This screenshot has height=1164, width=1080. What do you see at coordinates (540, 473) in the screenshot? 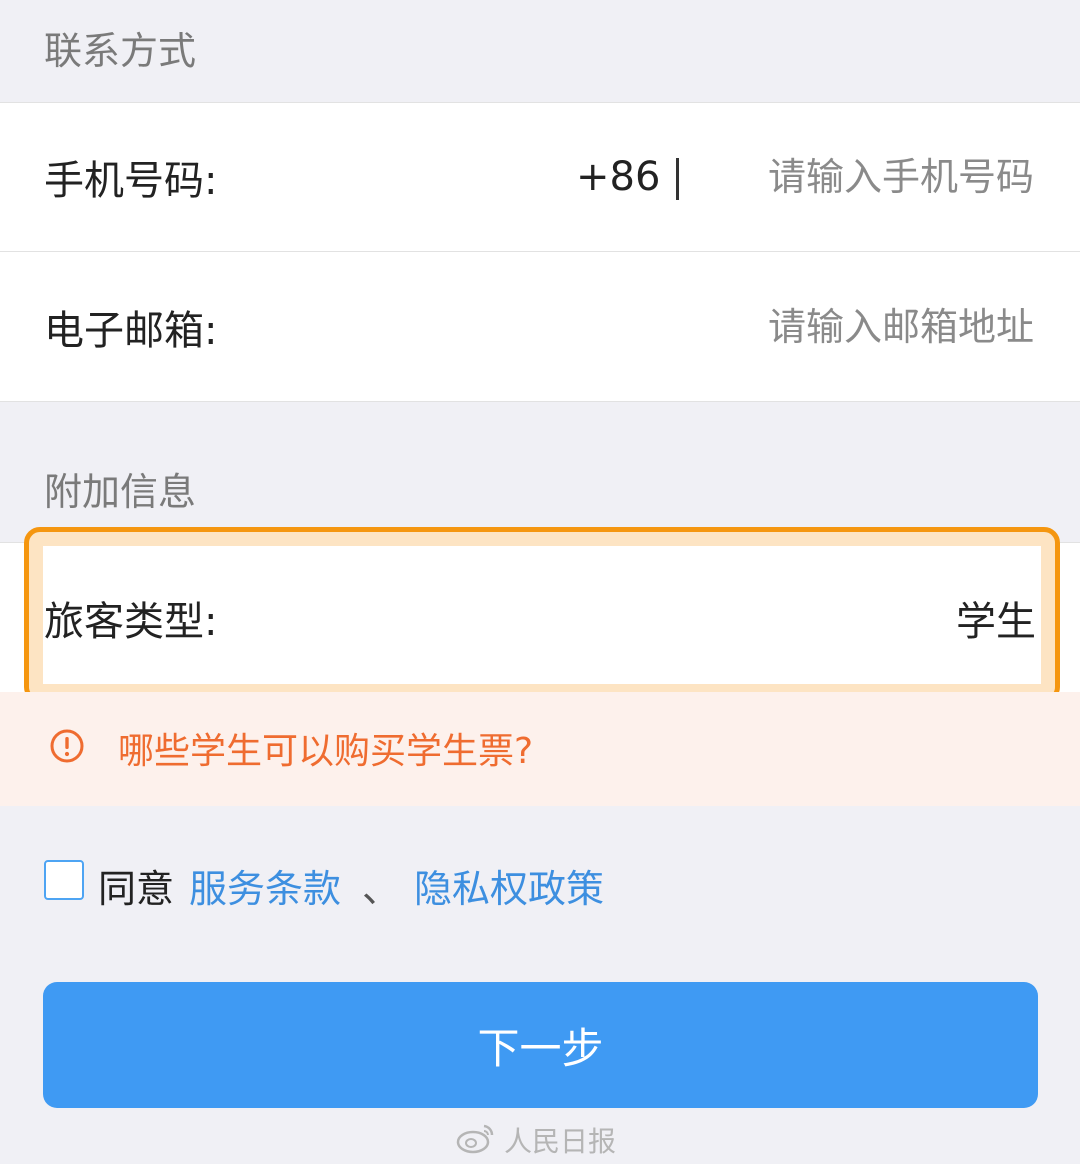
I see `extra-section-header: 附加信息` at bounding box center [540, 473].